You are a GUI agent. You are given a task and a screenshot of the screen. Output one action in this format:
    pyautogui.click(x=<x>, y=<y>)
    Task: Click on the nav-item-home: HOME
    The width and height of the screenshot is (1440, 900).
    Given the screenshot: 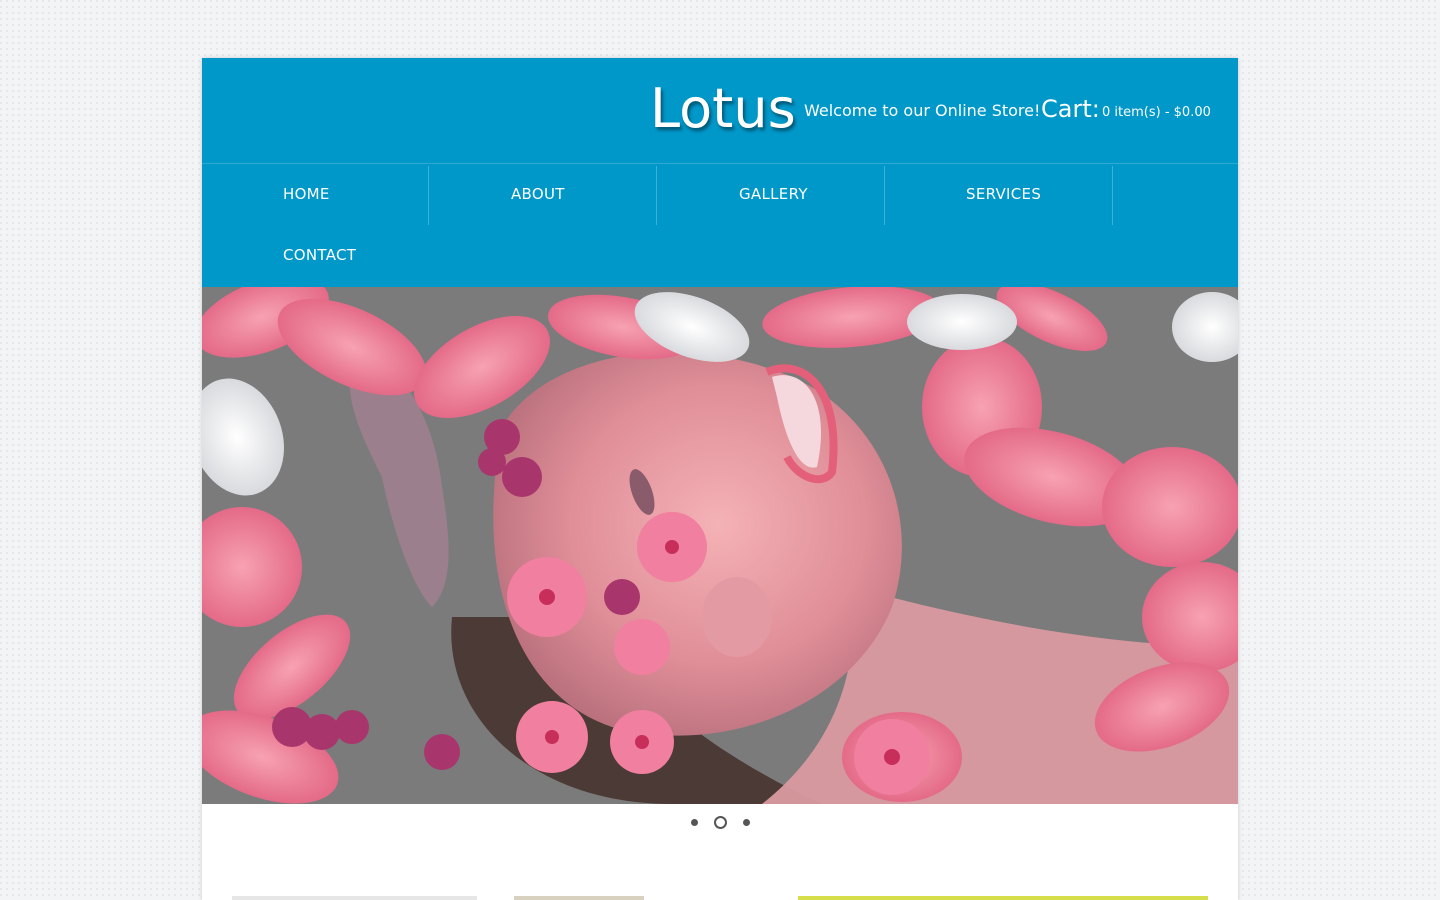 What is the action you would take?
    pyautogui.click(x=306, y=194)
    